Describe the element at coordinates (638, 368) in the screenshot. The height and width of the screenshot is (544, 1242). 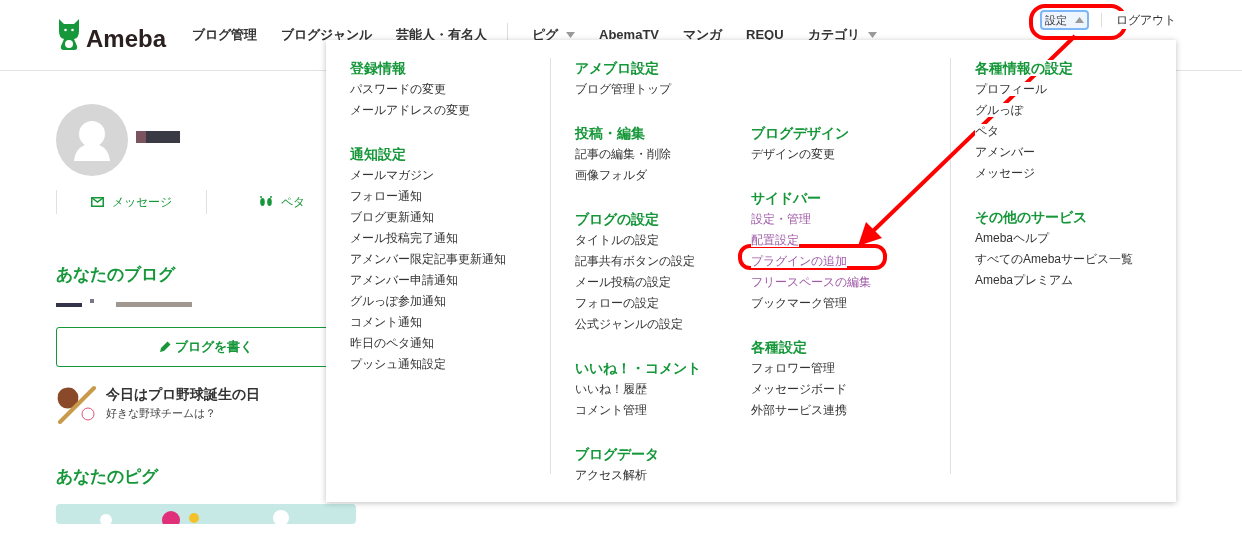
I see `section-heading: いいね！・コメント` at that location.